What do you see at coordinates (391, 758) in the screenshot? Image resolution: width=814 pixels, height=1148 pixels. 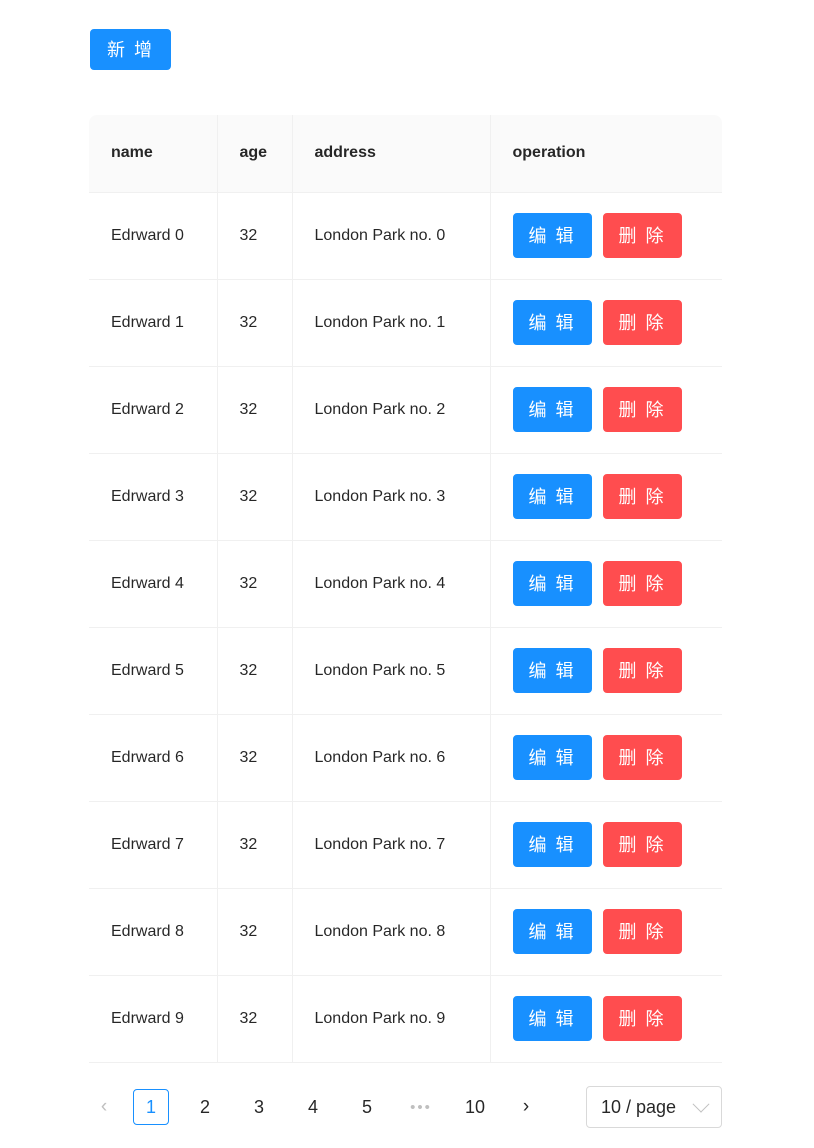 I see `cell-address: London Park no. 6` at bounding box center [391, 758].